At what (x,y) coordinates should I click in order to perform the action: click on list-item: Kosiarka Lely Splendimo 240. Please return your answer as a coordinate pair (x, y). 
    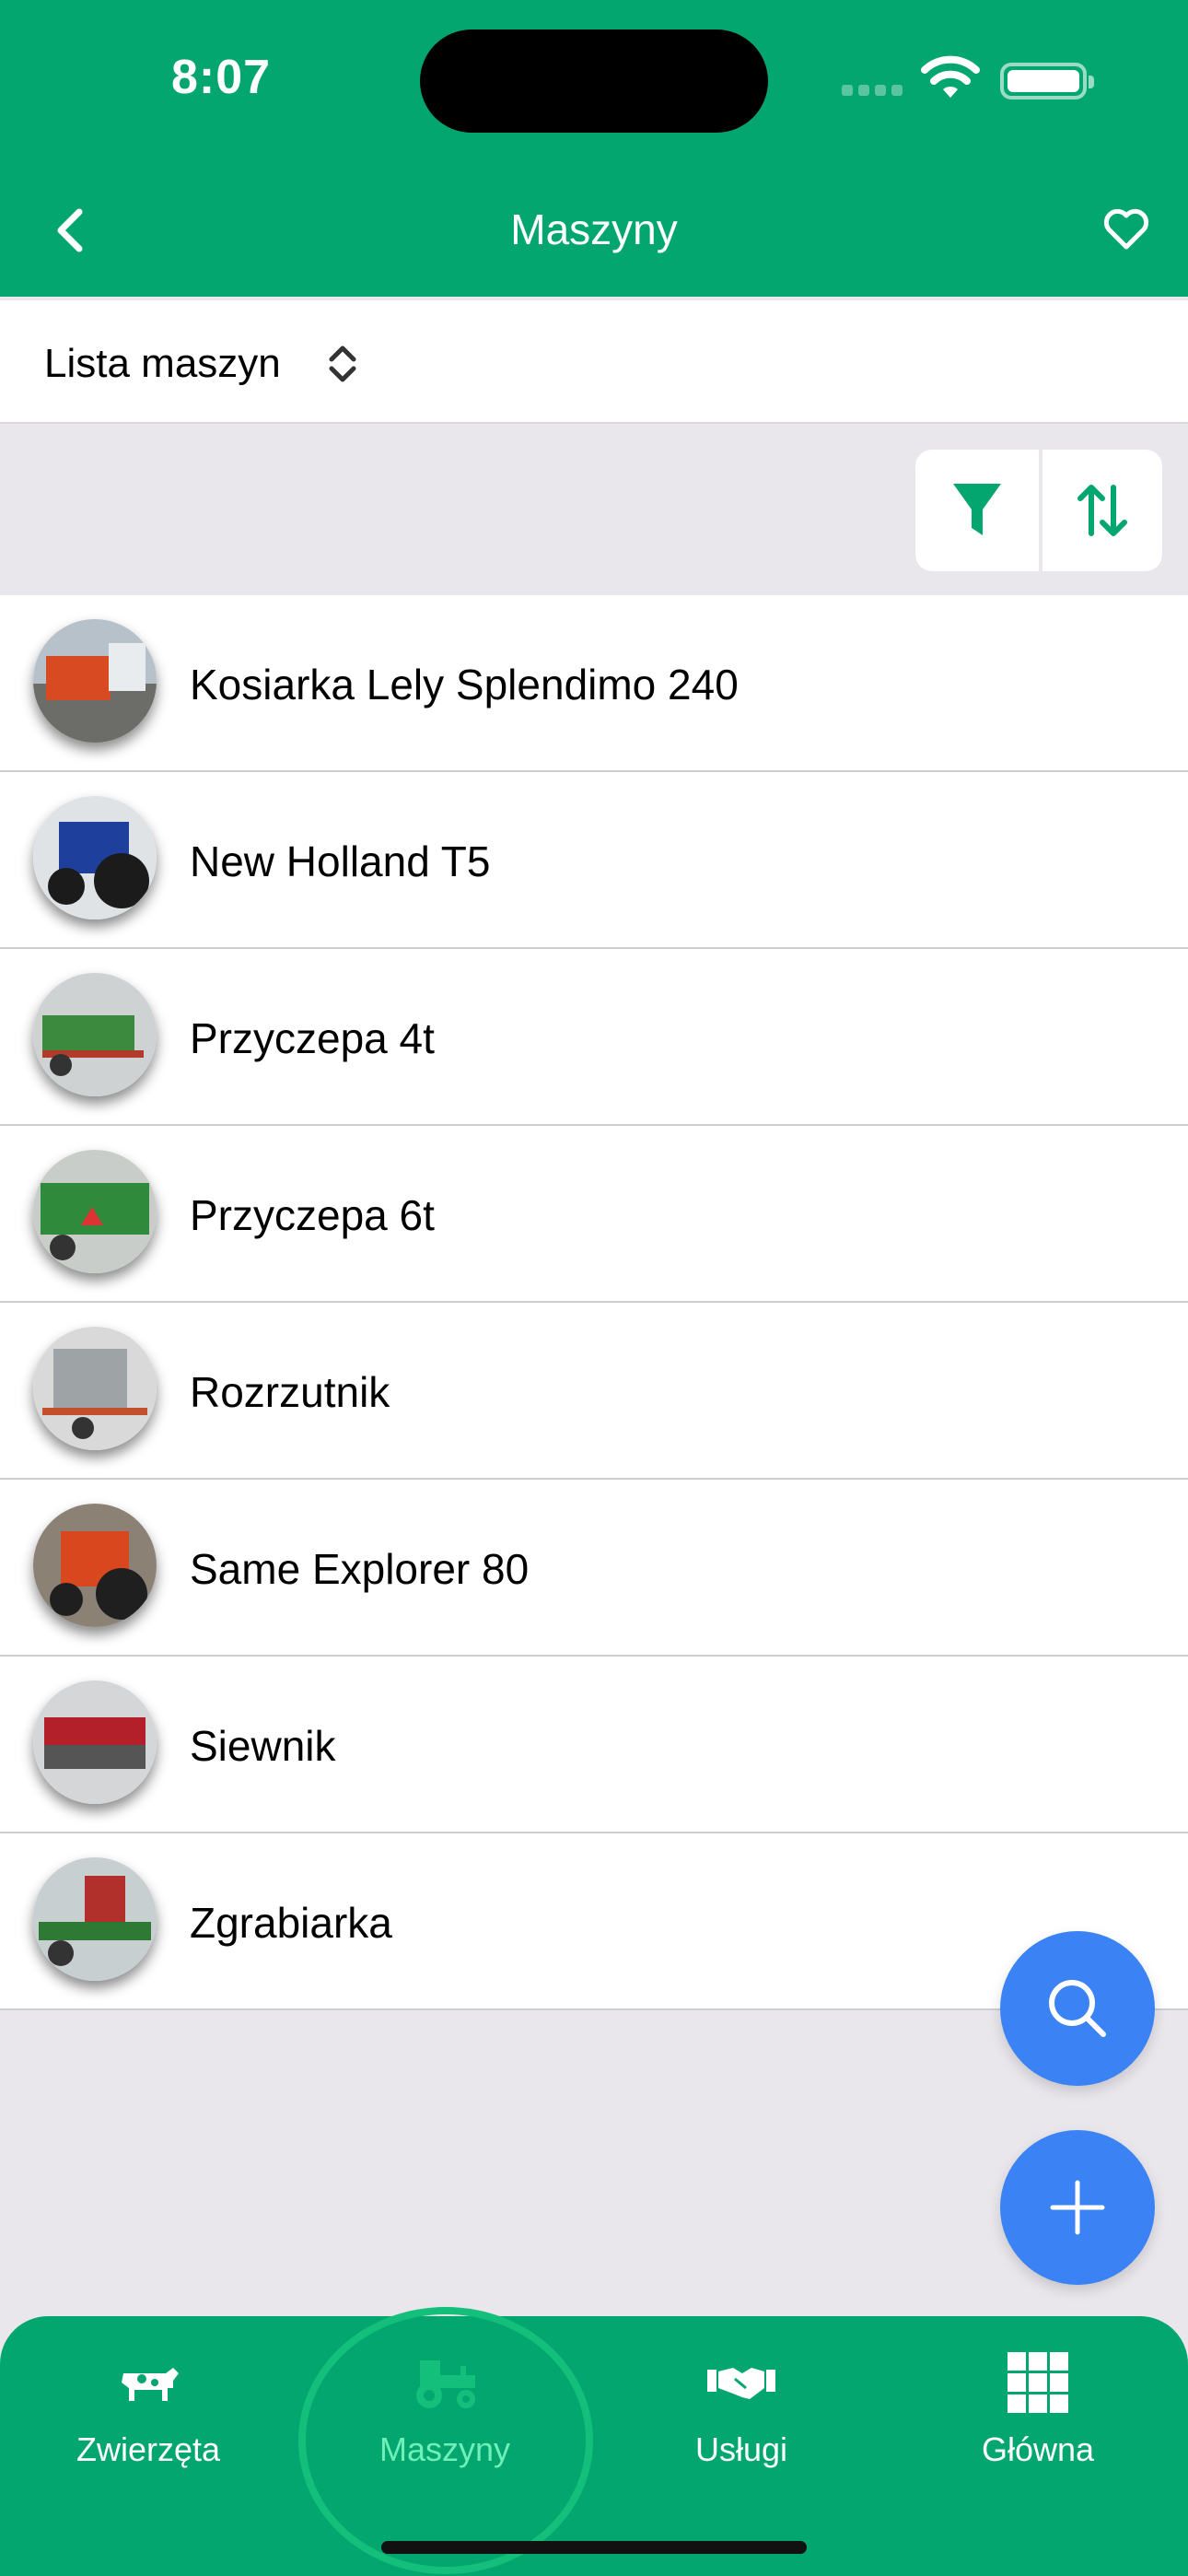
    Looking at the image, I should click on (594, 683).